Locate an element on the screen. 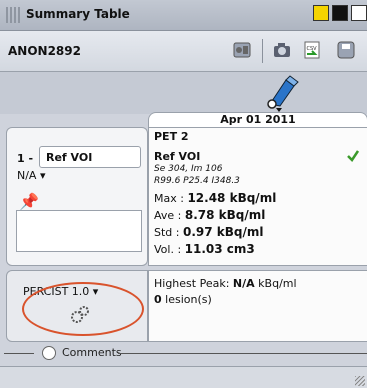 Image resolution: width=367 pixels, height=388 pixels. layout-black-icon is located at coordinates (340, 13).